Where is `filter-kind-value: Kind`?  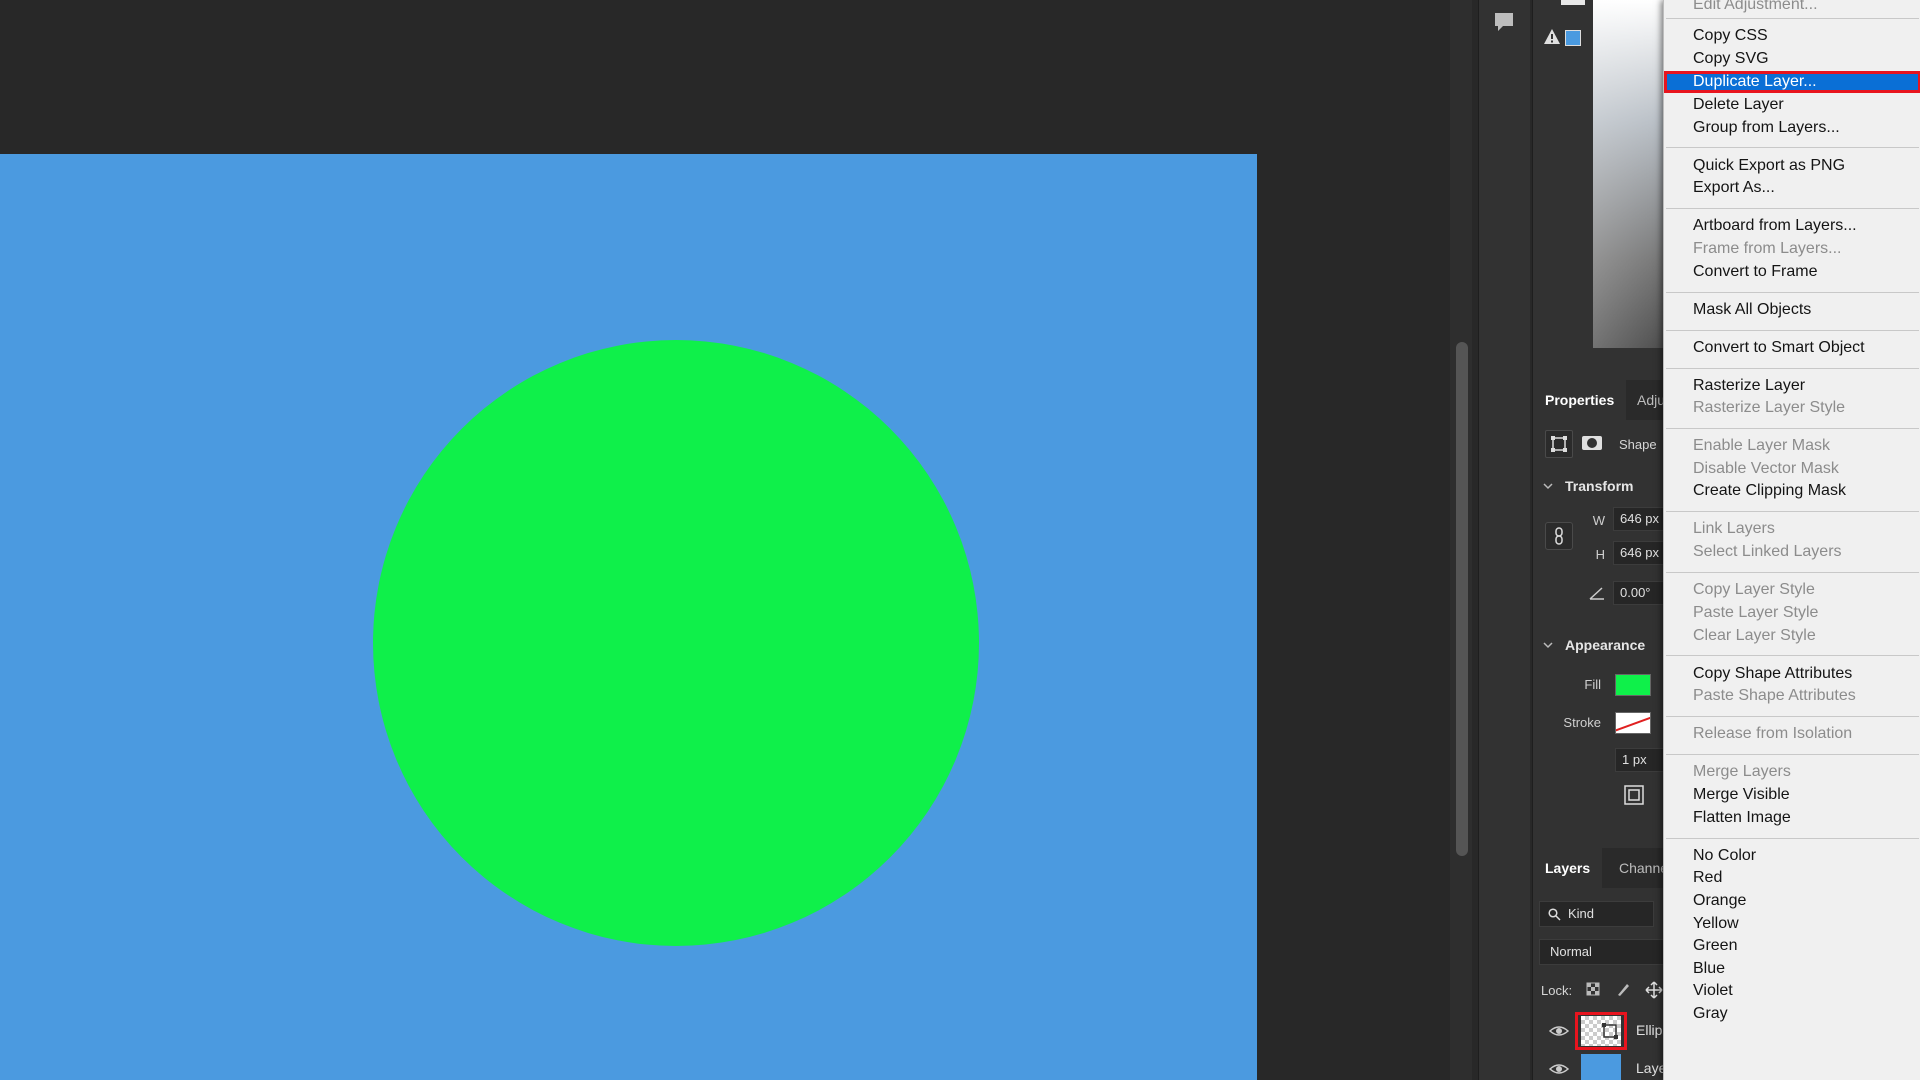
filter-kind-value: Kind is located at coordinates (1581, 913).